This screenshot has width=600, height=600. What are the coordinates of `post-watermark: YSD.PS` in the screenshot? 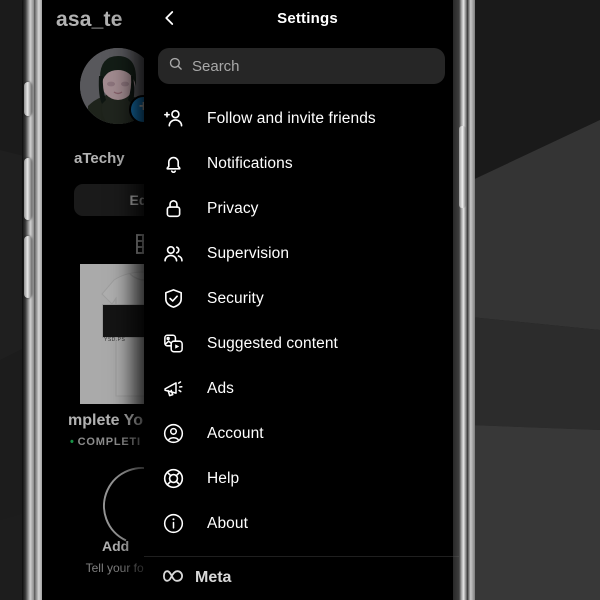 It's located at (115, 340).